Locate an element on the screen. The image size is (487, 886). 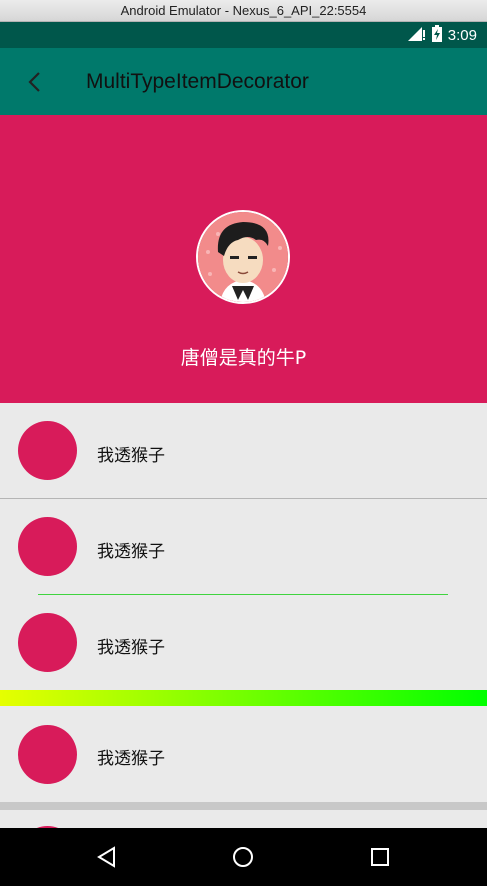
status-bar: 3:09 is located at coordinates (243, 35).